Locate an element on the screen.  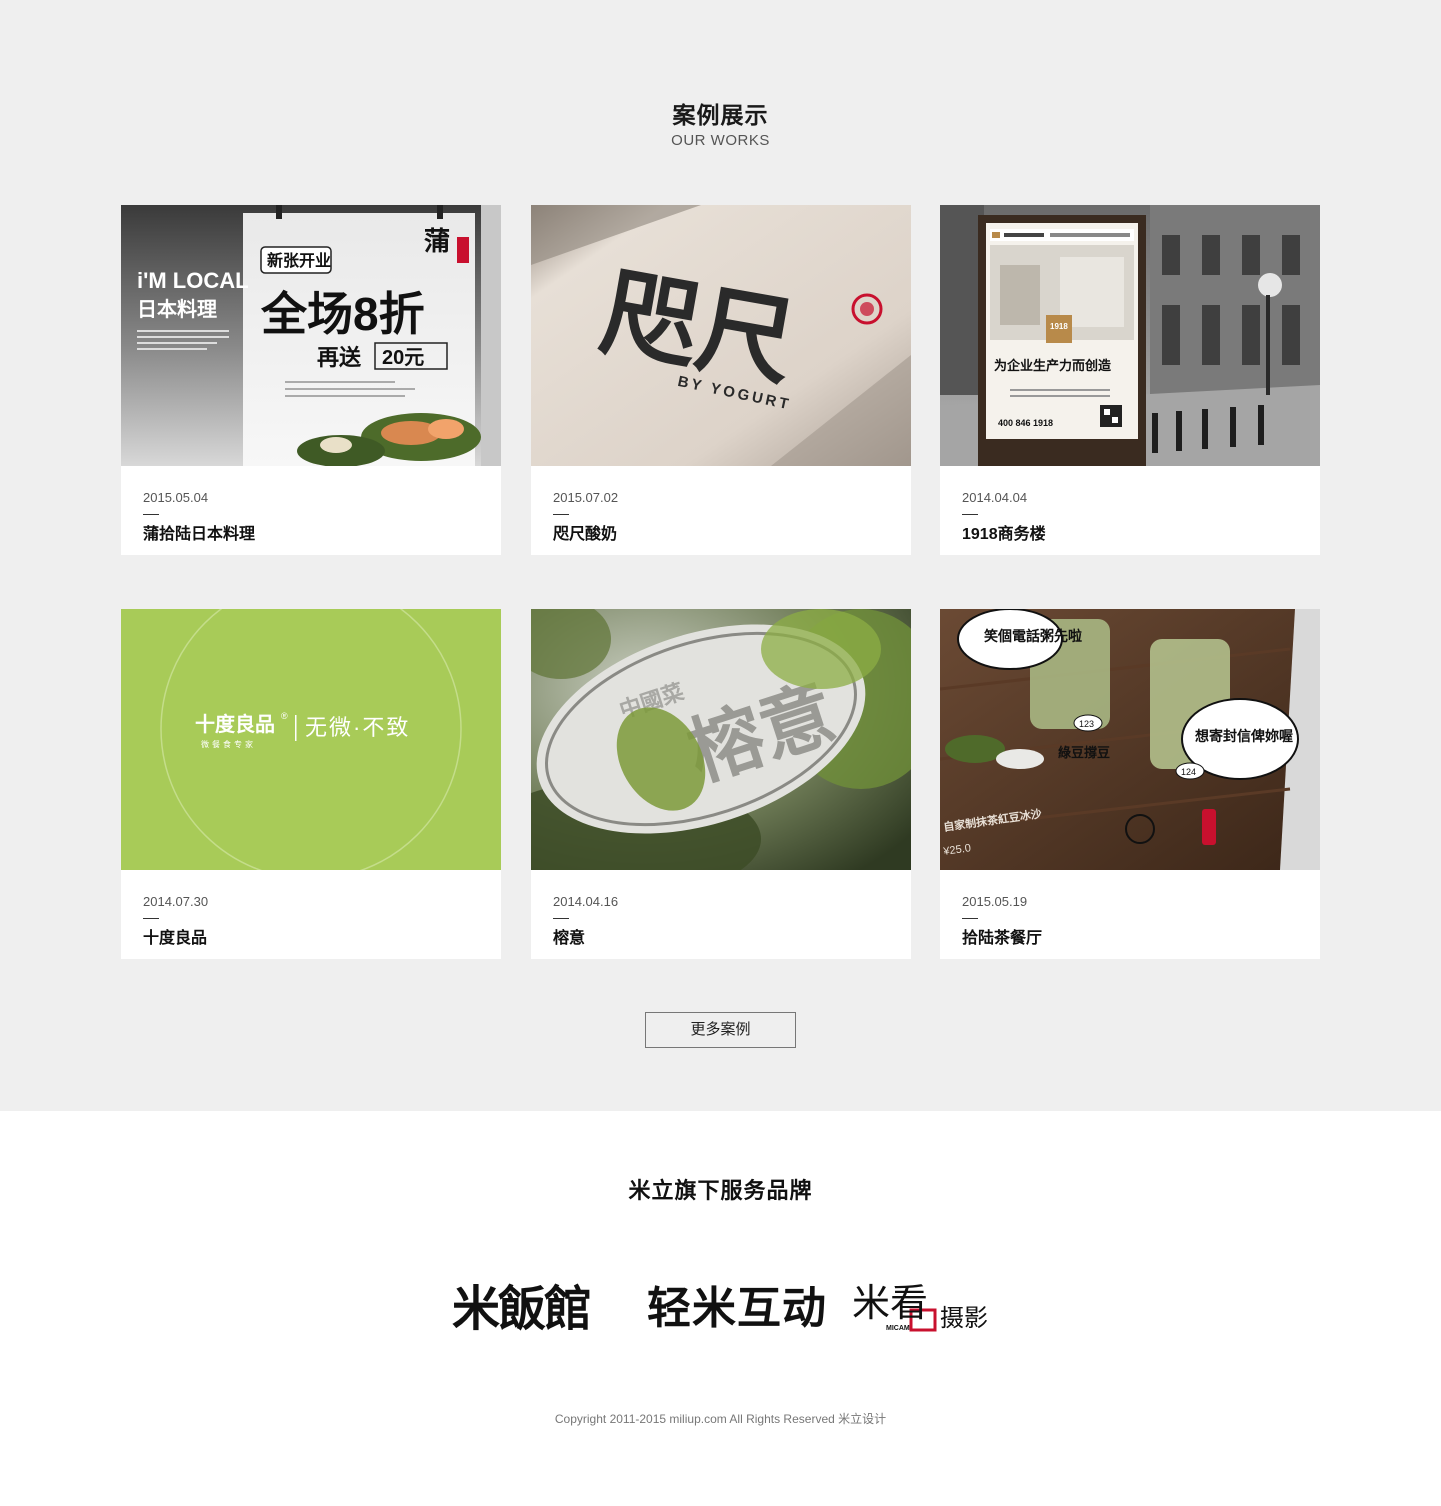
thumb-6-bubble-1: 笑個電話粥先啦 is located at coordinates (1033, 636).